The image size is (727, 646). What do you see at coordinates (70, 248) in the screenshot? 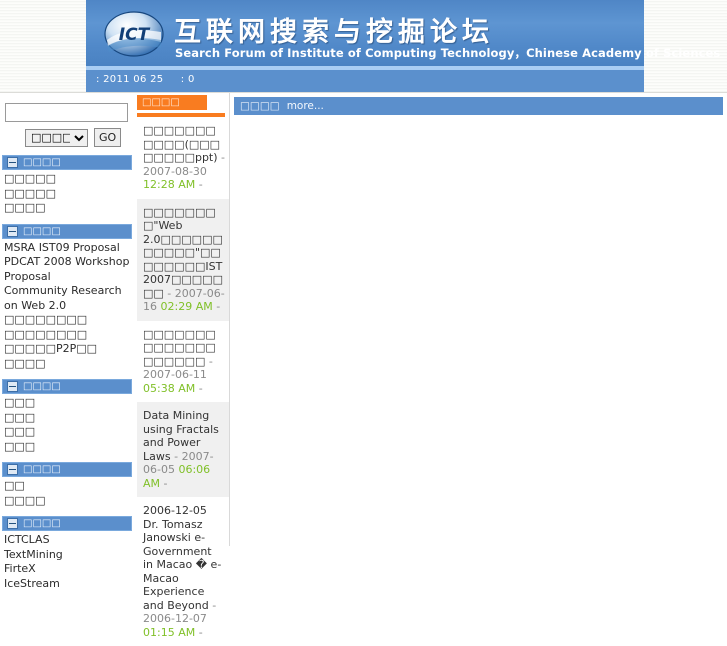
I see `sidebar-item-2-1: MSRA IST09 Proposal` at bounding box center [70, 248].